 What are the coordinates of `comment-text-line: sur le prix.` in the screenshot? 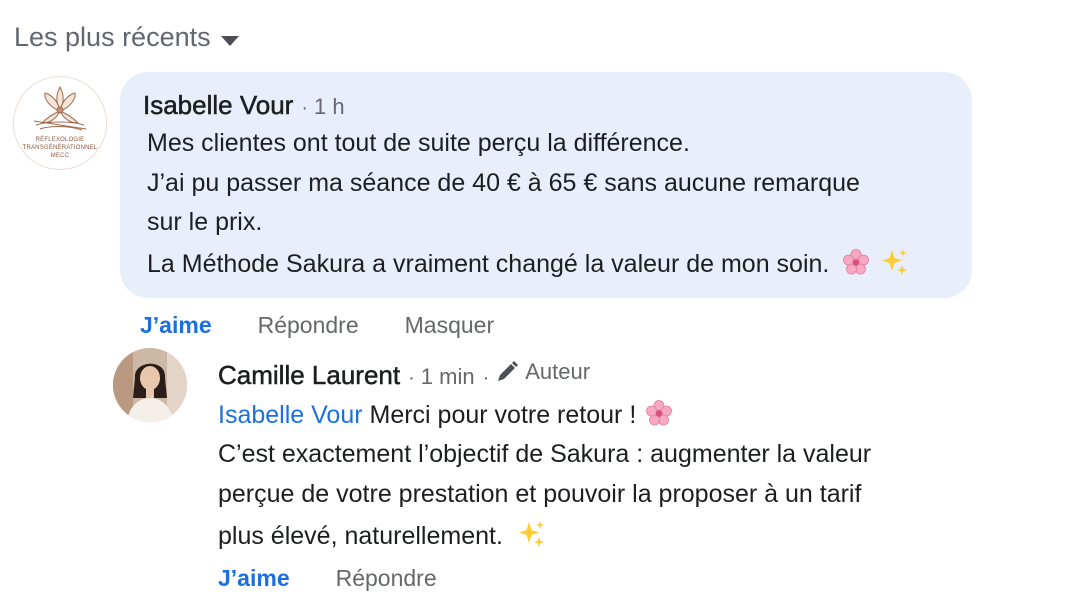 It's located at (205, 222).